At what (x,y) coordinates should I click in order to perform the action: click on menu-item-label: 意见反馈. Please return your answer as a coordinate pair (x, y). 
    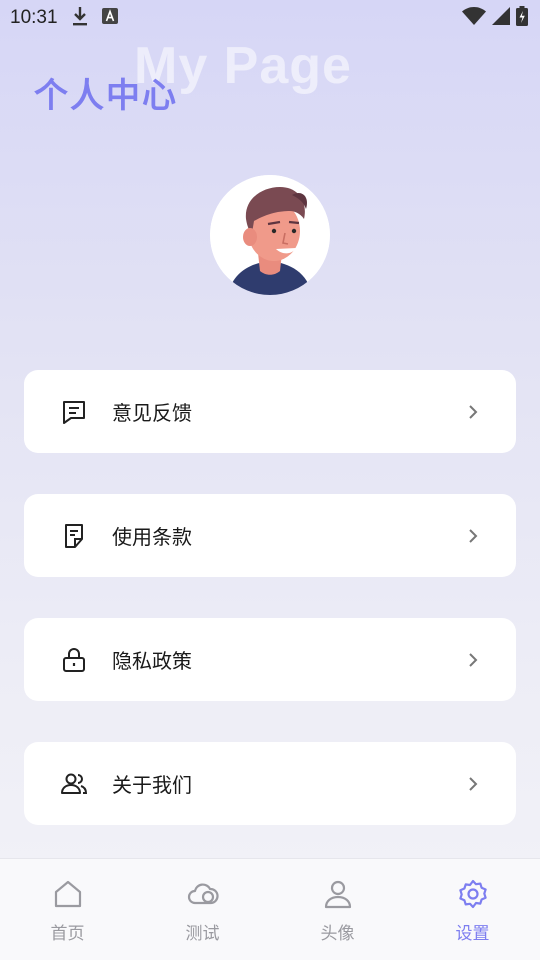
    Looking at the image, I should click on (152, 413).